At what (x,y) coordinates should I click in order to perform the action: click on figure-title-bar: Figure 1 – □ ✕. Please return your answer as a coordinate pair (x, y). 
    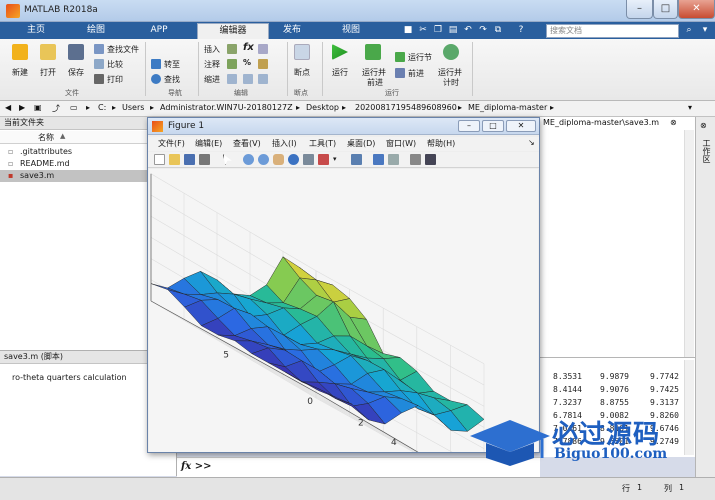
    Looking at the image, I should click on (343, 126).